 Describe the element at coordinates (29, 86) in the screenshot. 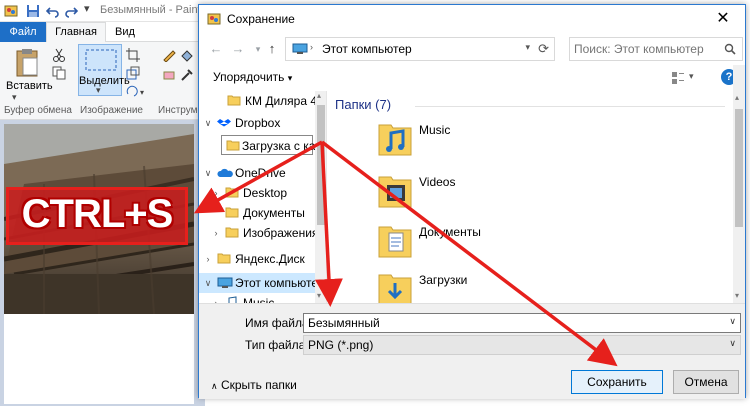

I see `paste-label: Вставить` at that location.